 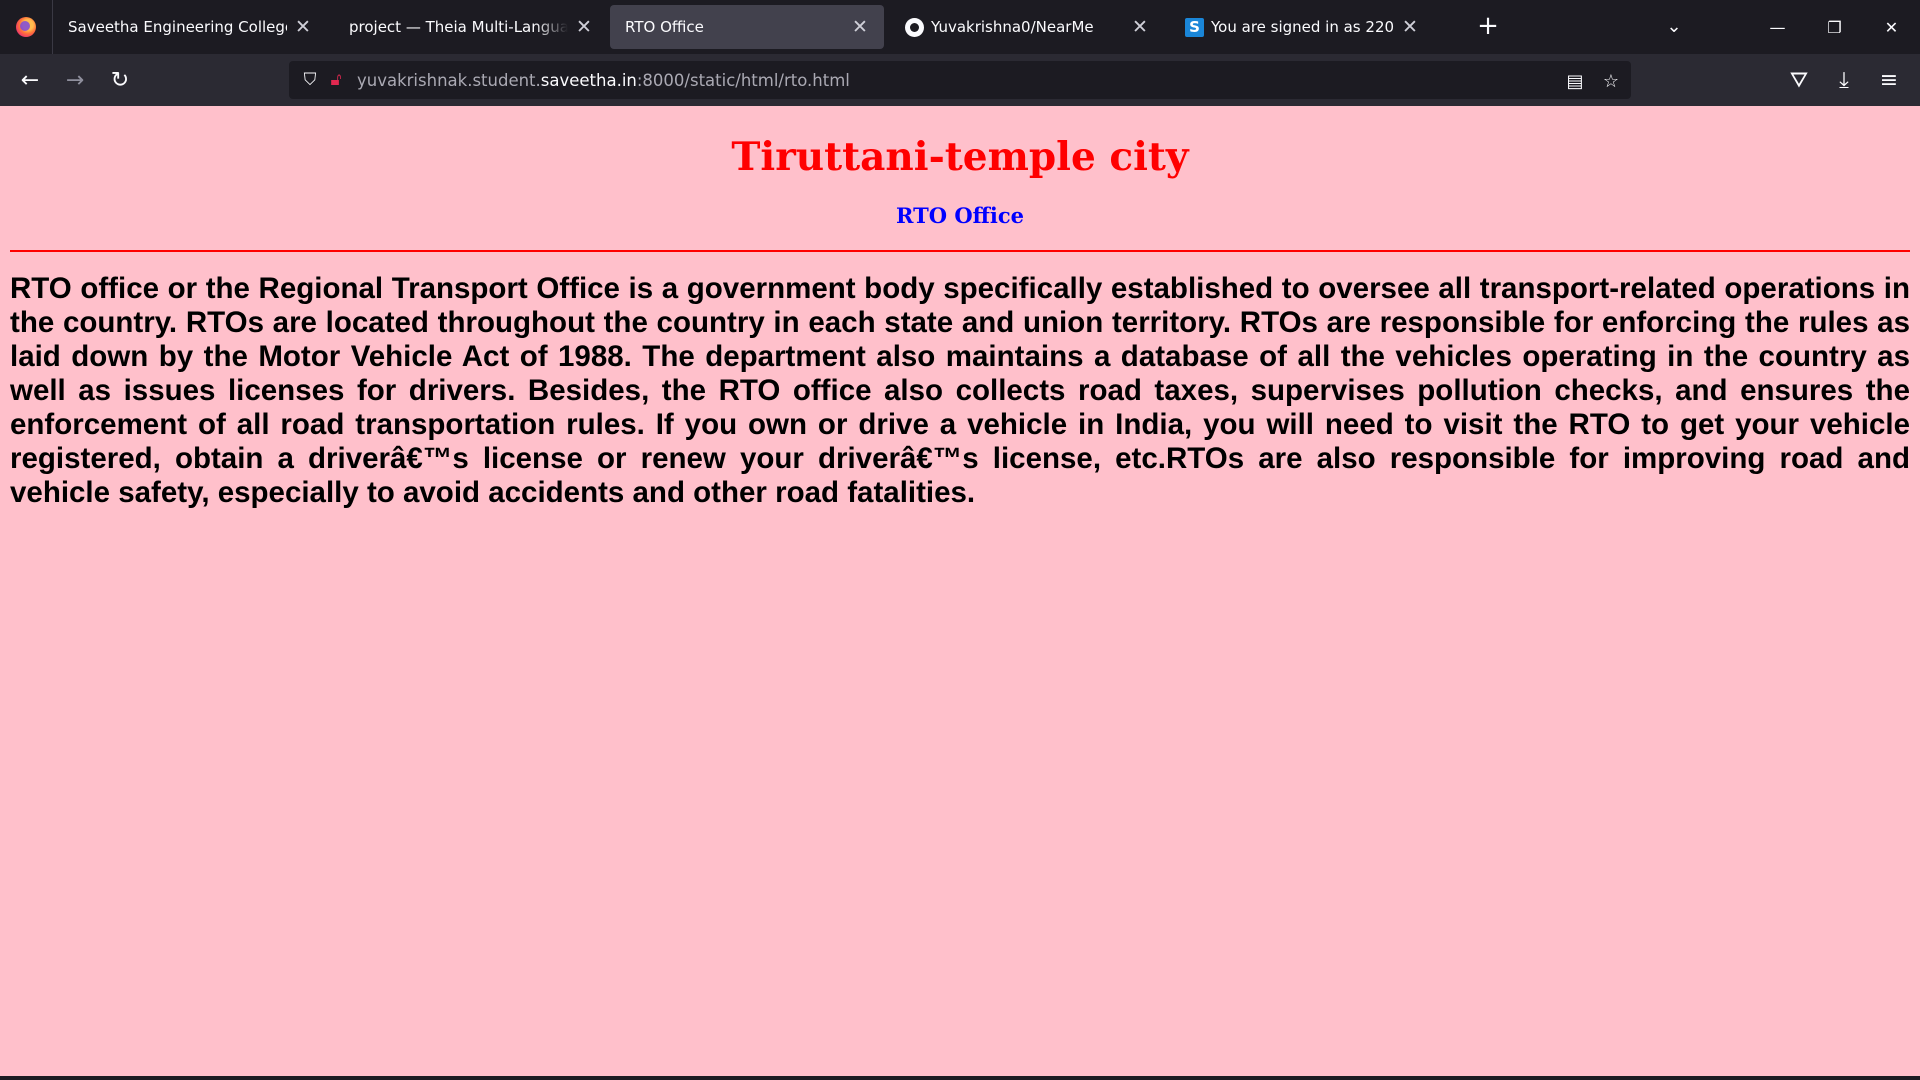 What do you see at coordinates (1799, 80) in the screenshot?
I see `pocket-icon: ⛛` at bounding box center [1799, 80].